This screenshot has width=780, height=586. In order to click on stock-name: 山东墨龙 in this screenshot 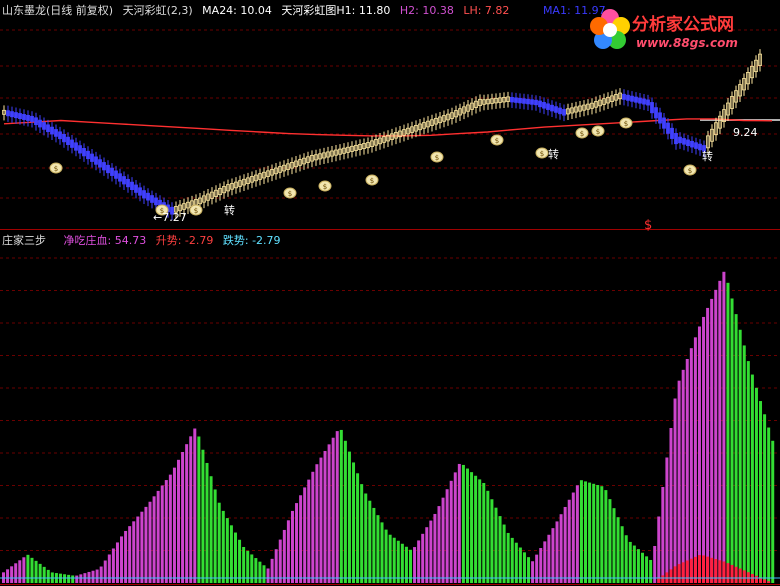, I will do `click(24, 10)`.